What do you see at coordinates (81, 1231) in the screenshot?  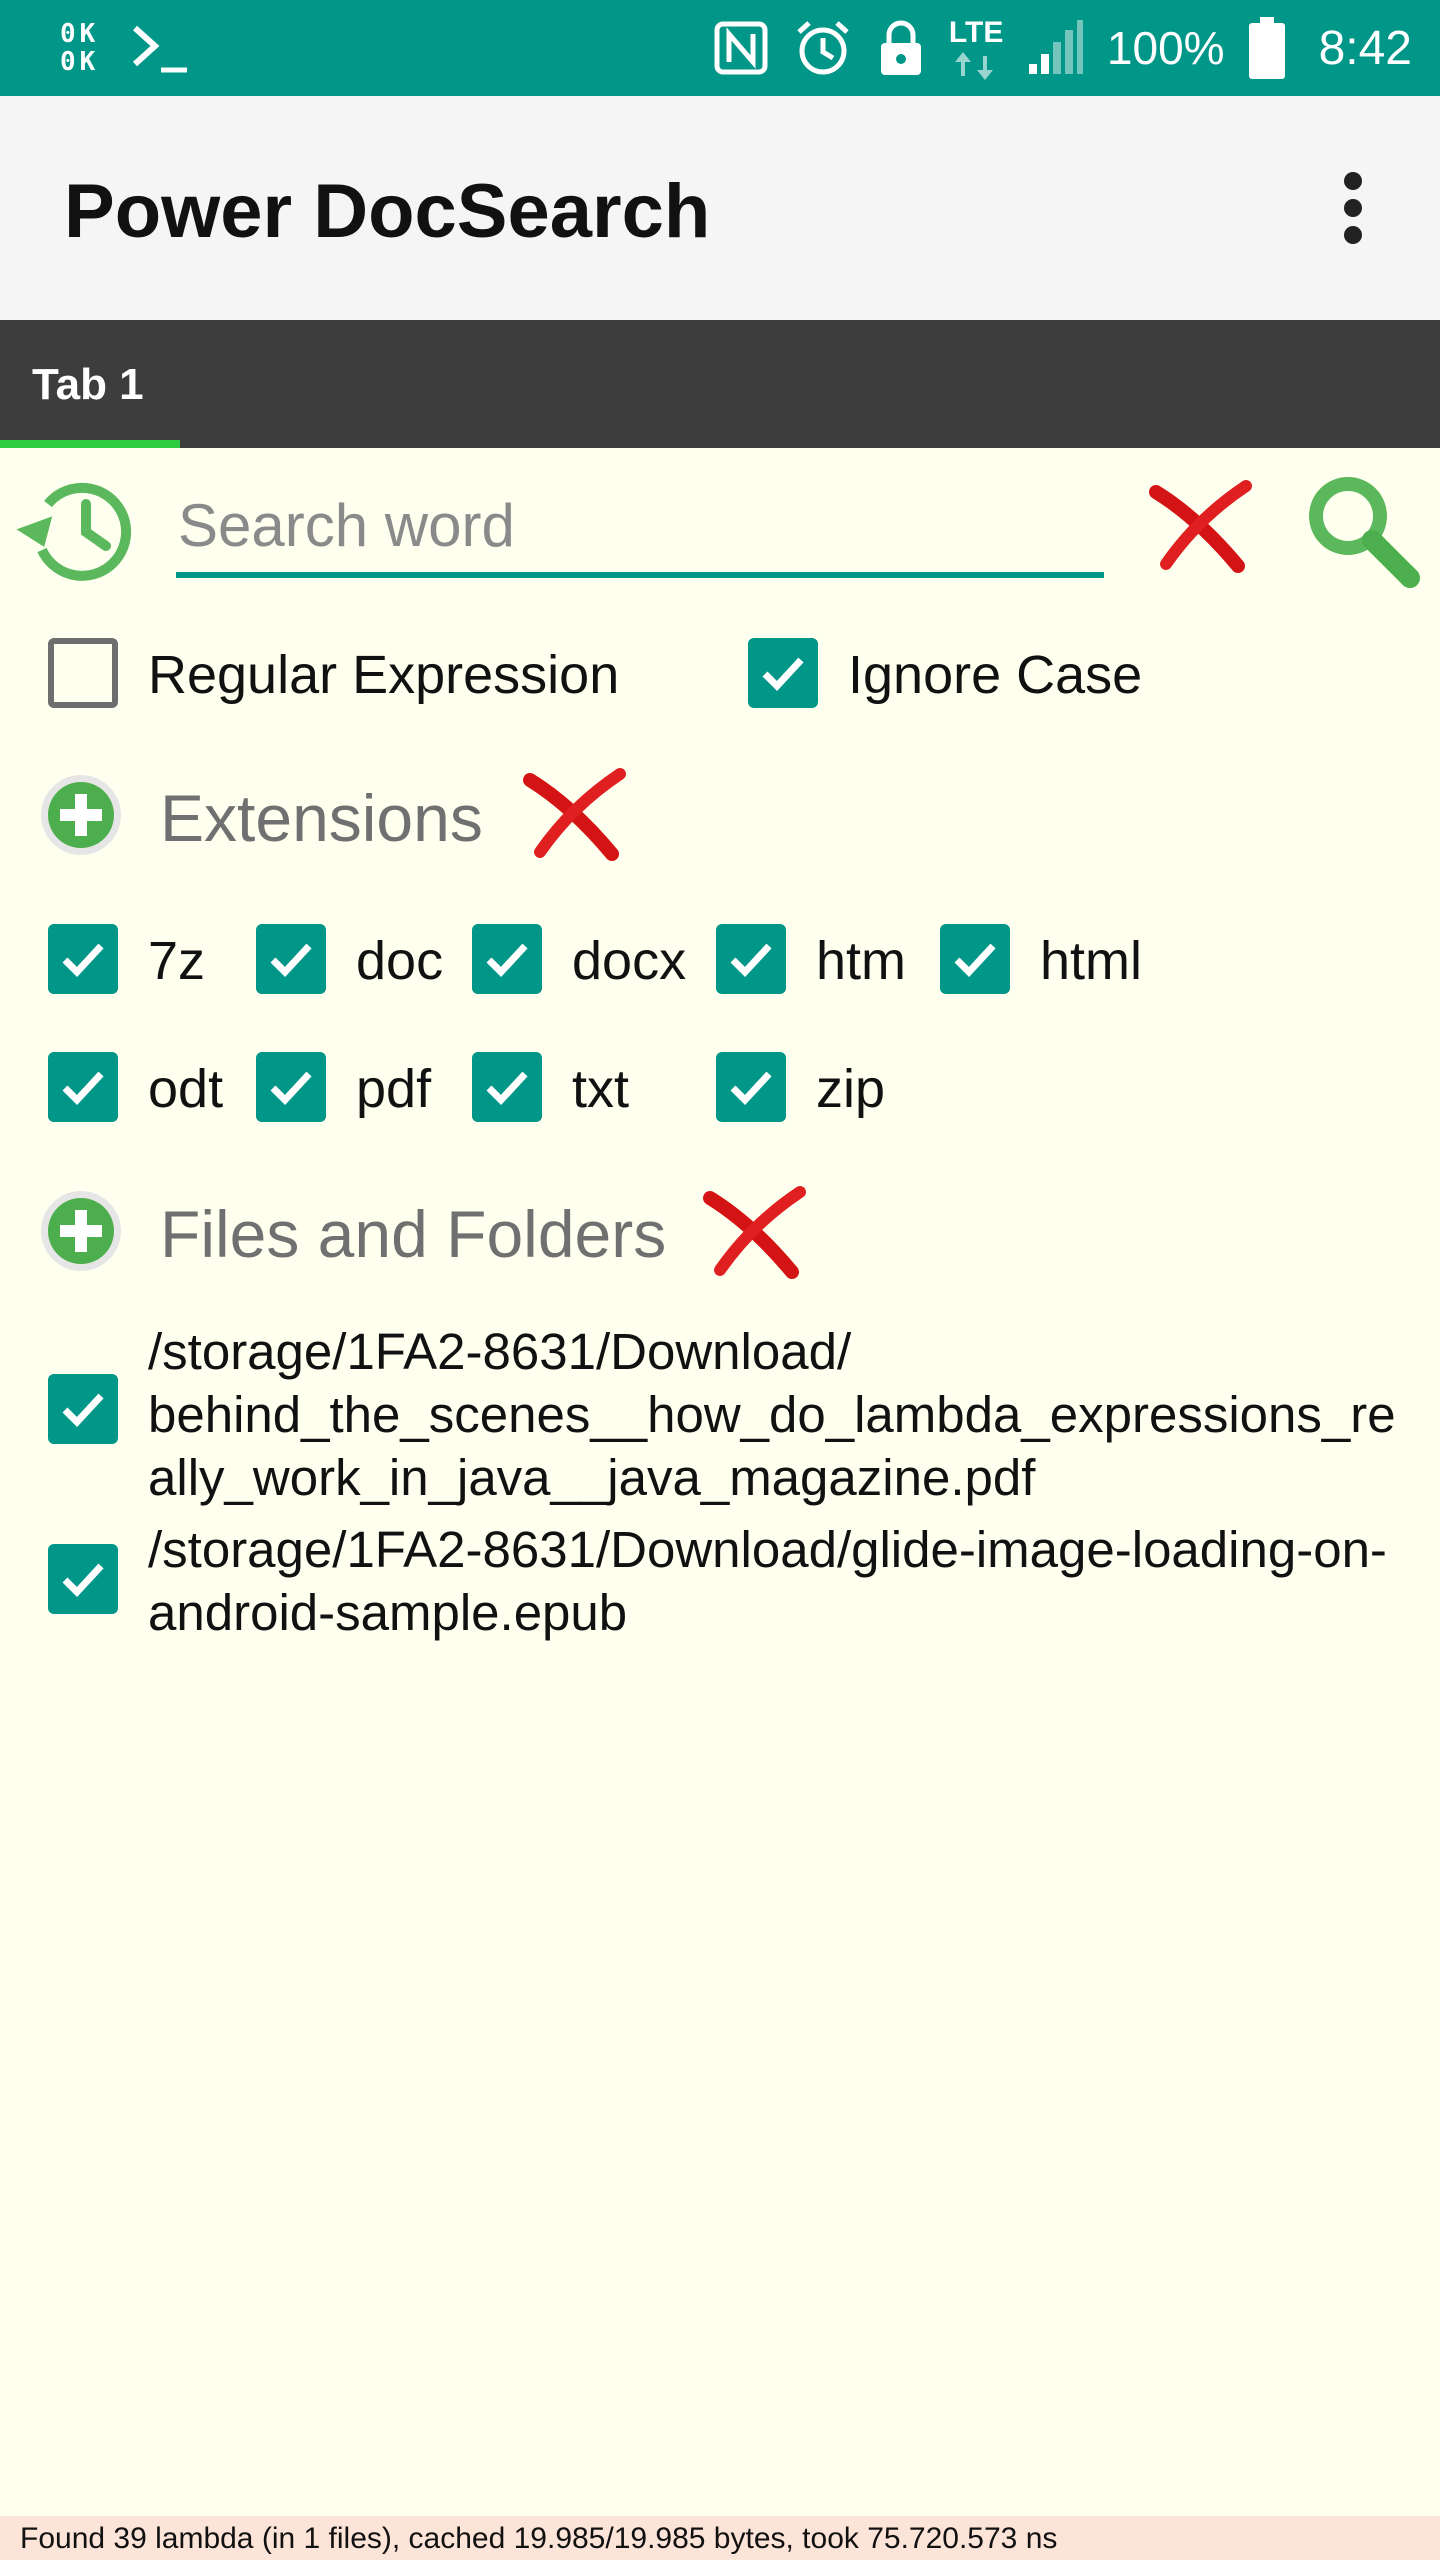 I see `add-file-icon` at bounding box center [81, 1231].